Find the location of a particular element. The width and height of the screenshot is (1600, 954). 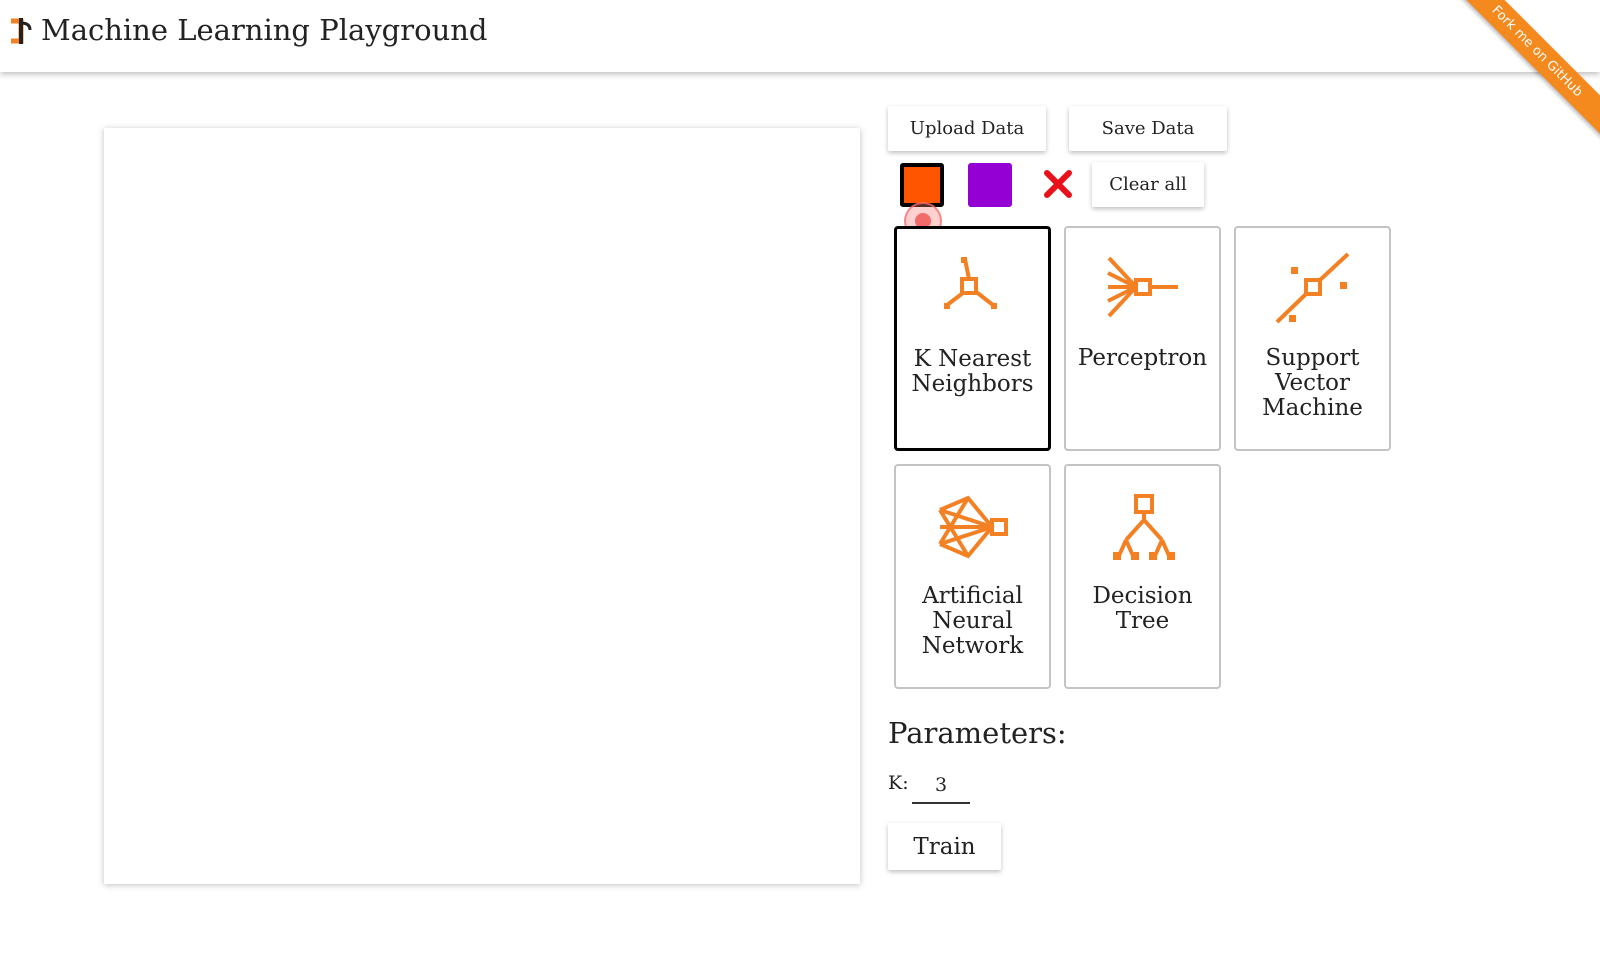

github-ribbon: Fork me on GitHub is located at coordinates (1525, 75).